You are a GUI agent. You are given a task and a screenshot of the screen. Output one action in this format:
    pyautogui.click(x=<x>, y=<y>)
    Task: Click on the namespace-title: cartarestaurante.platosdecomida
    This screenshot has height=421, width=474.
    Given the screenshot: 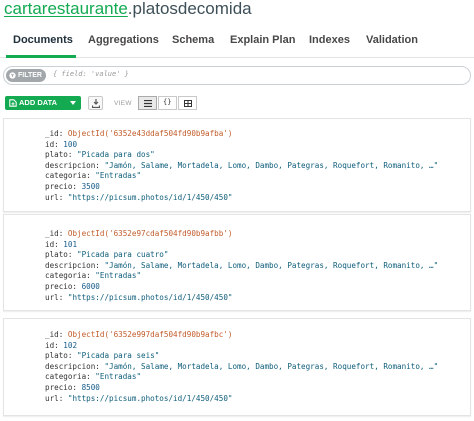 What is the action you would take?
    pyautogui.click(x=128, y=11)
    